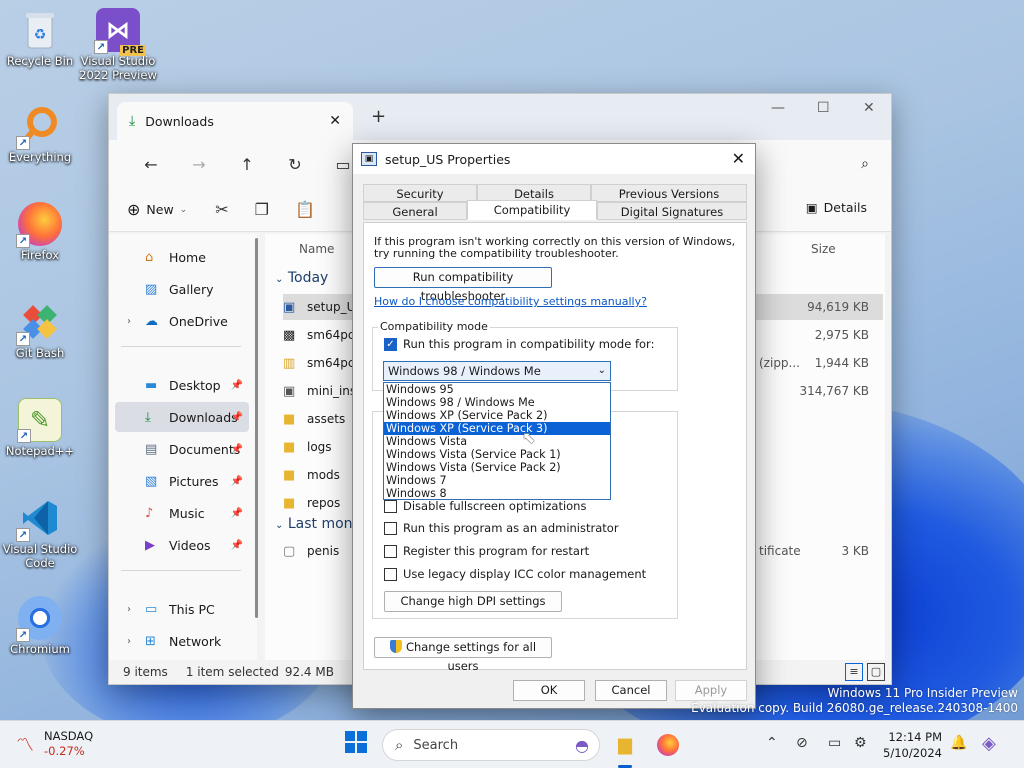 This screenshot has height=768, width=1024. I want to click on stock-widget: 〽 NASDAQ -0.27%, so click(54, 744).